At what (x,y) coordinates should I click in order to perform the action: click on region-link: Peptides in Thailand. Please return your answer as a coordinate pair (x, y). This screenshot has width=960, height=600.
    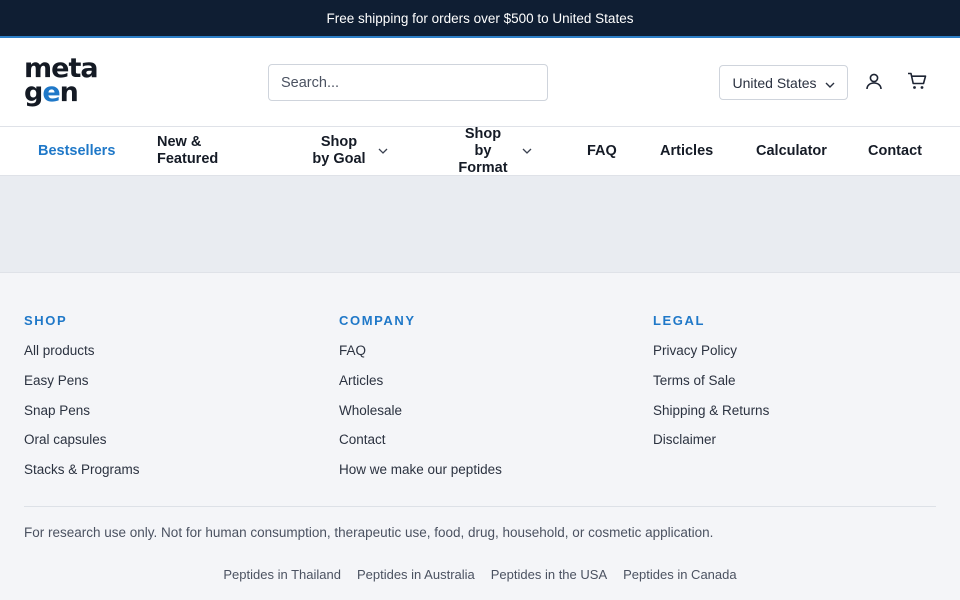
    Looking at the image, I should click on (282, 574).